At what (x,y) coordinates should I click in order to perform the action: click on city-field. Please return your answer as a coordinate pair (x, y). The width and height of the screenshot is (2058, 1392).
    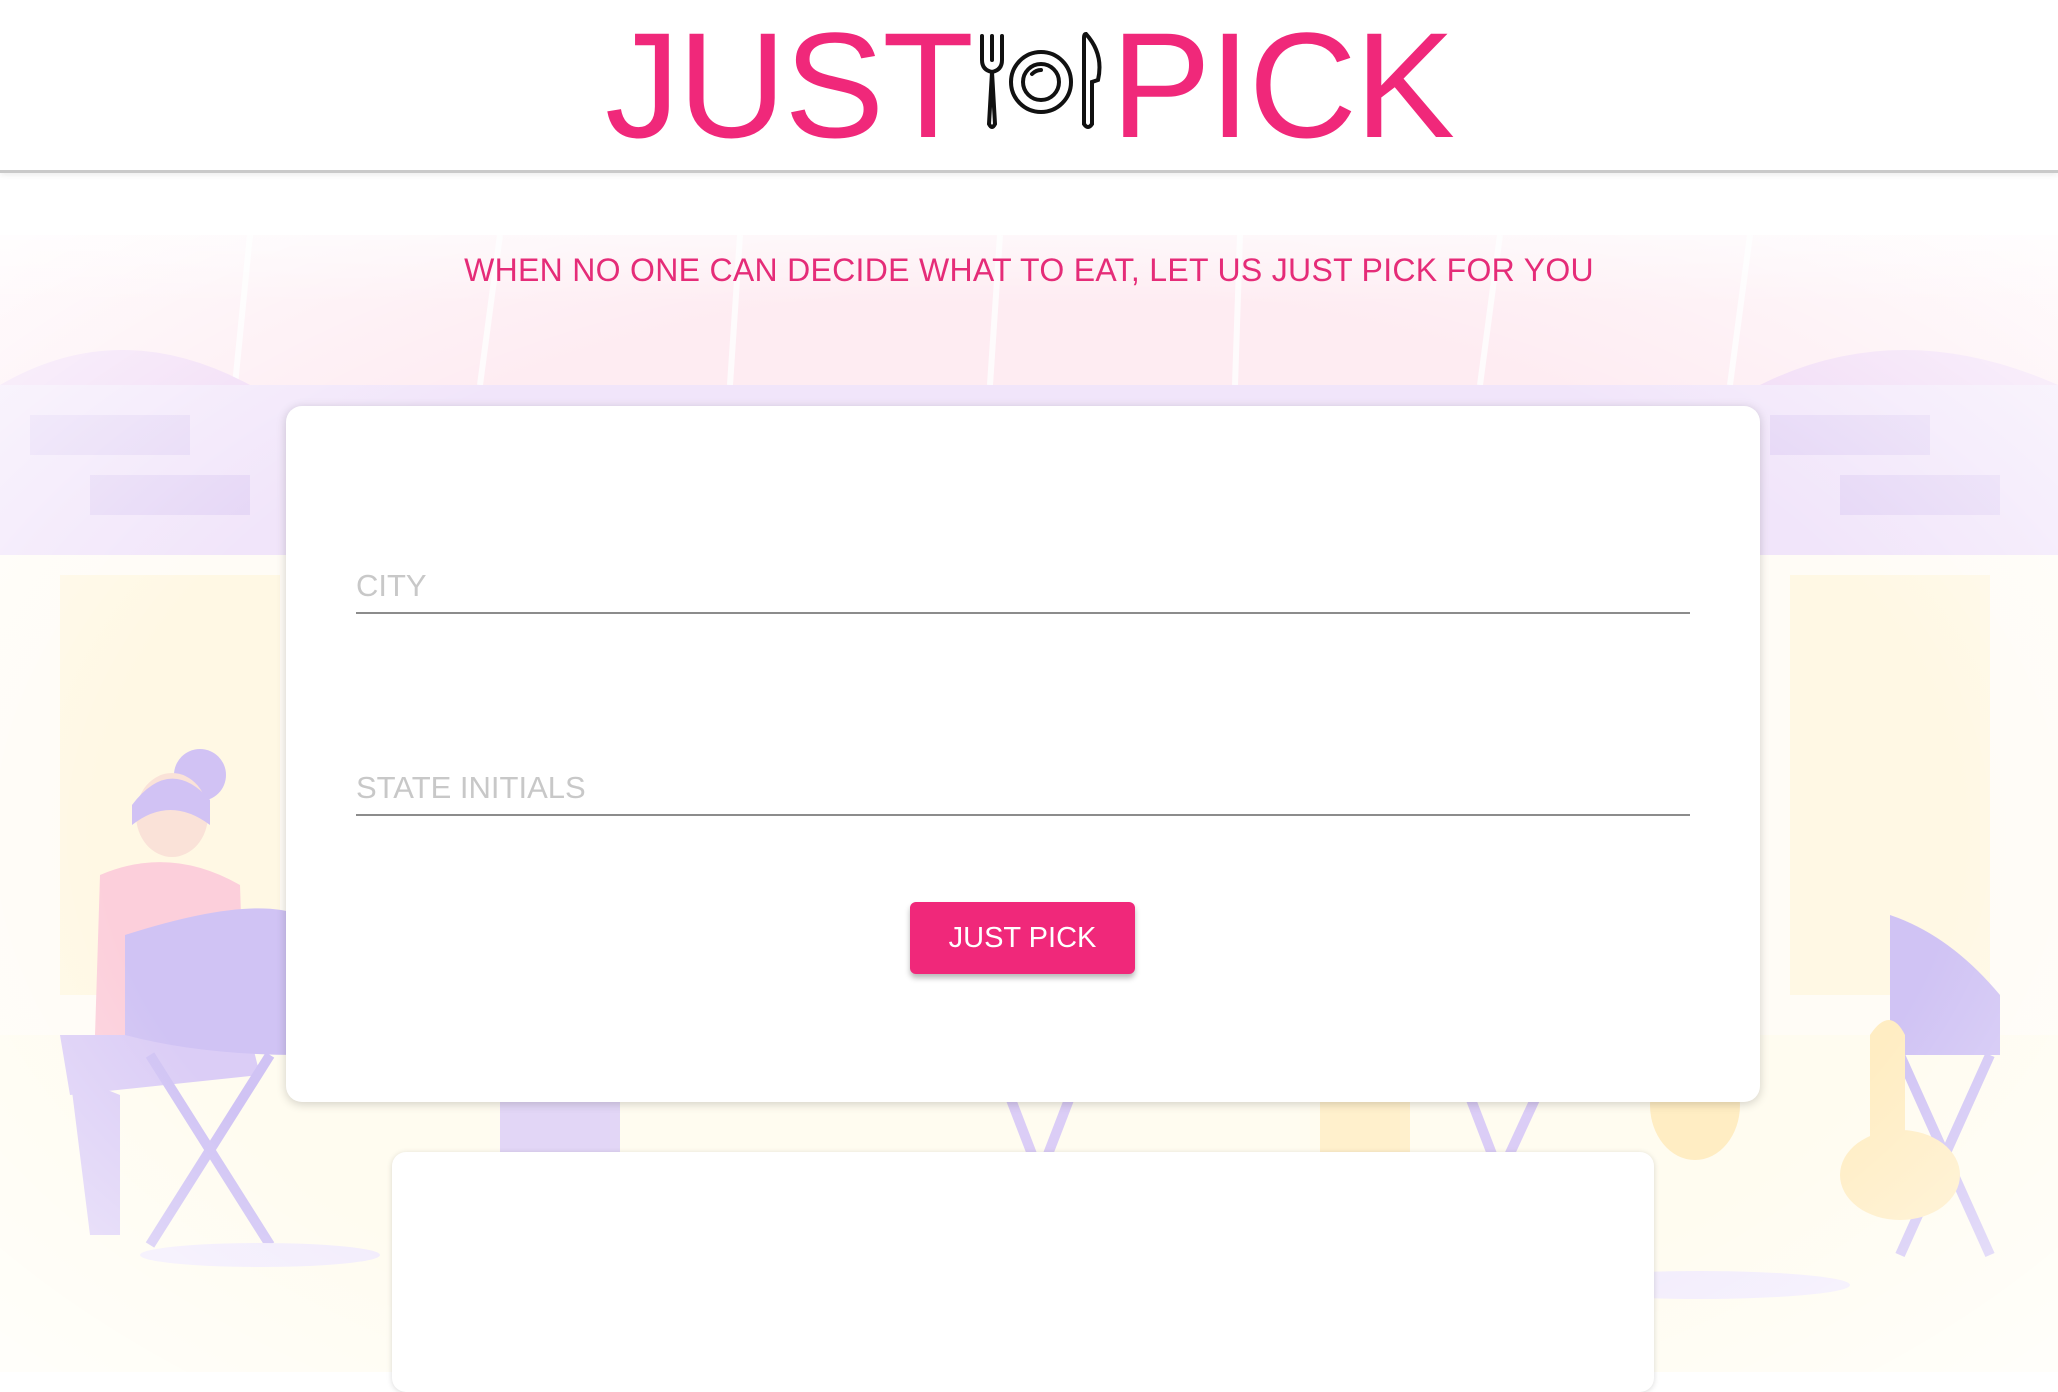
    Looking at the image, I should click on (1023, 578).